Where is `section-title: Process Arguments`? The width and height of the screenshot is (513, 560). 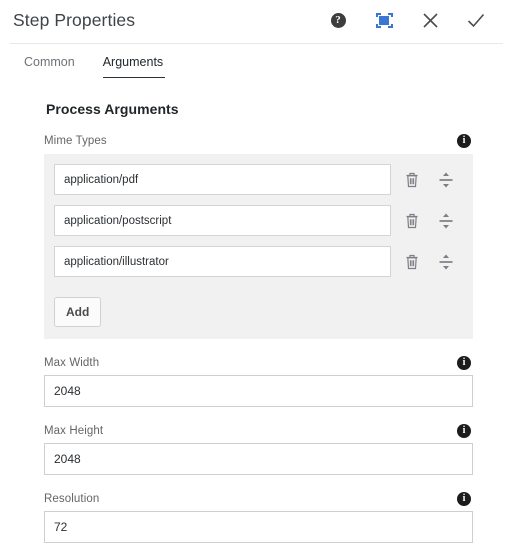
section-title: Process Arguments is located at coordinates (112, 109).